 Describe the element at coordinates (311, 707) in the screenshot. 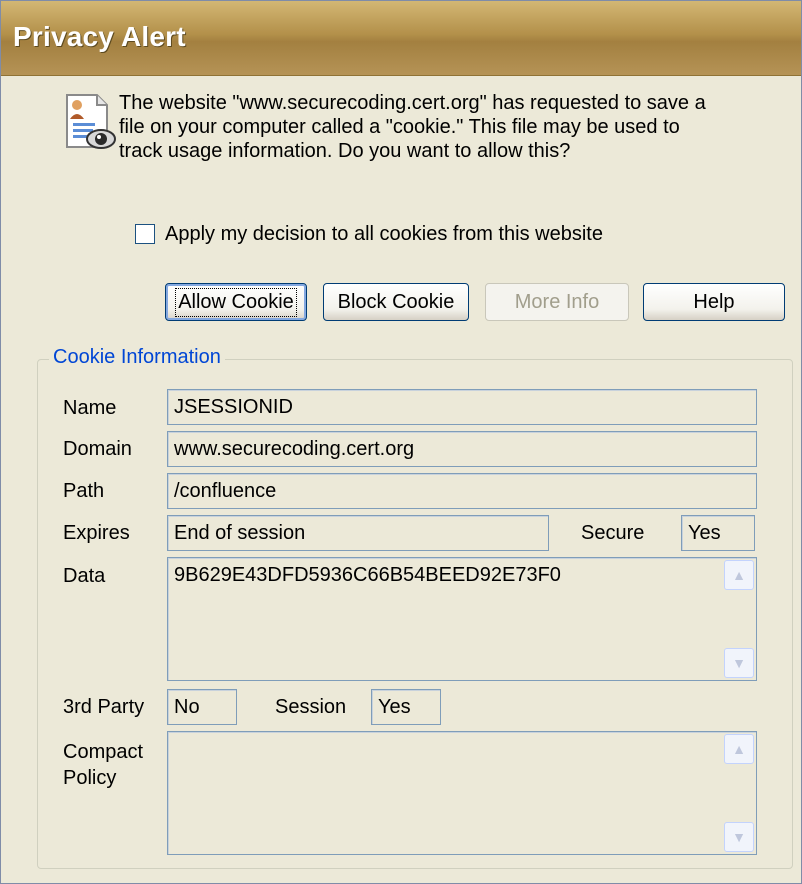

I see `session-label: Session` at that location.